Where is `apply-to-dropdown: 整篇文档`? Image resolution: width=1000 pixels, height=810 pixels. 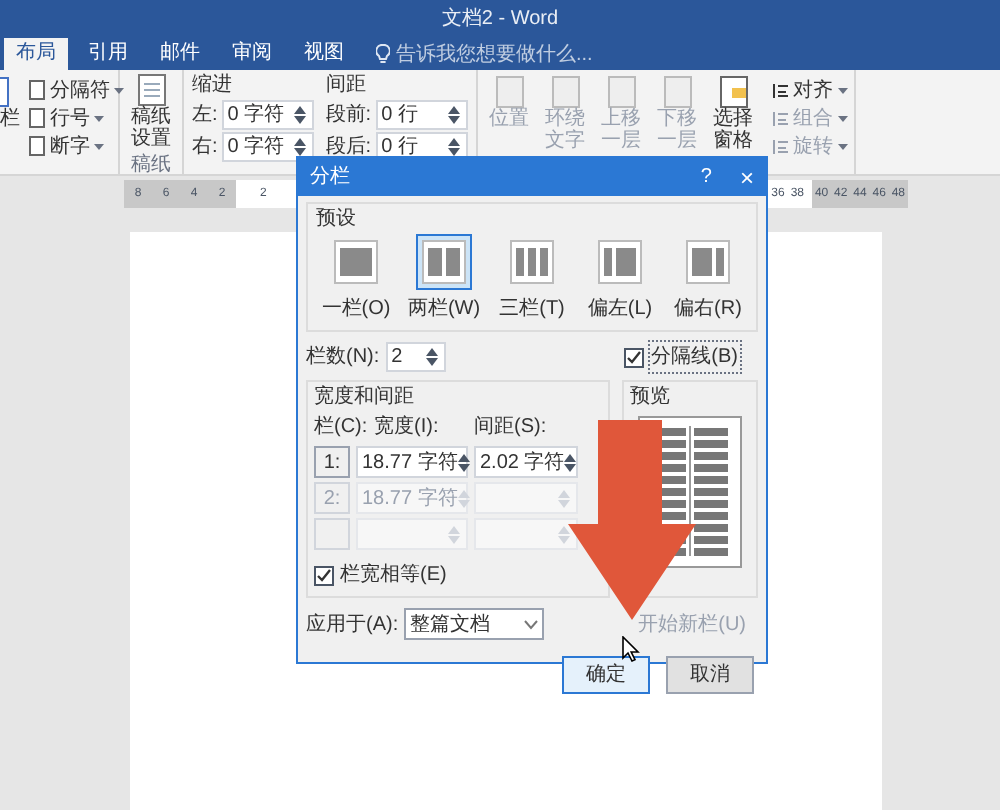 apply-to-dropdown: 整篇文档 is located at coordinates (474, 624).